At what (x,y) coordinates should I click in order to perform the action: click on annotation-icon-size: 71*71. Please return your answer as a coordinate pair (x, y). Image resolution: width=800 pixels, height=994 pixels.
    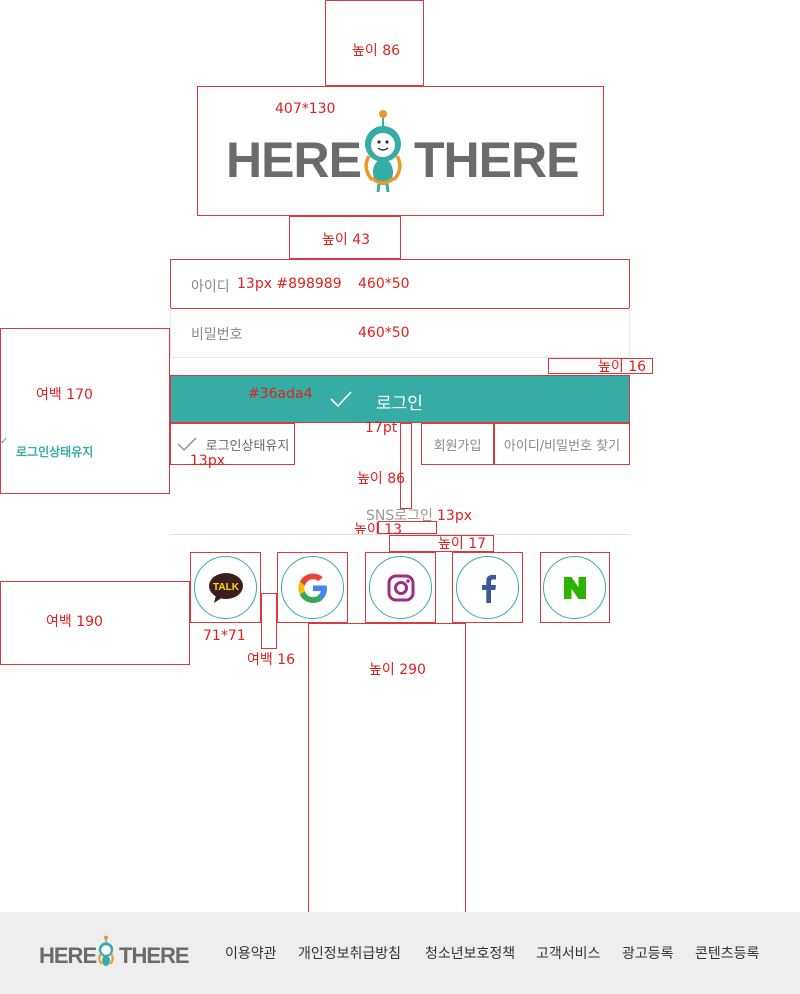
    Looking at the image, I should click on (224, 636).